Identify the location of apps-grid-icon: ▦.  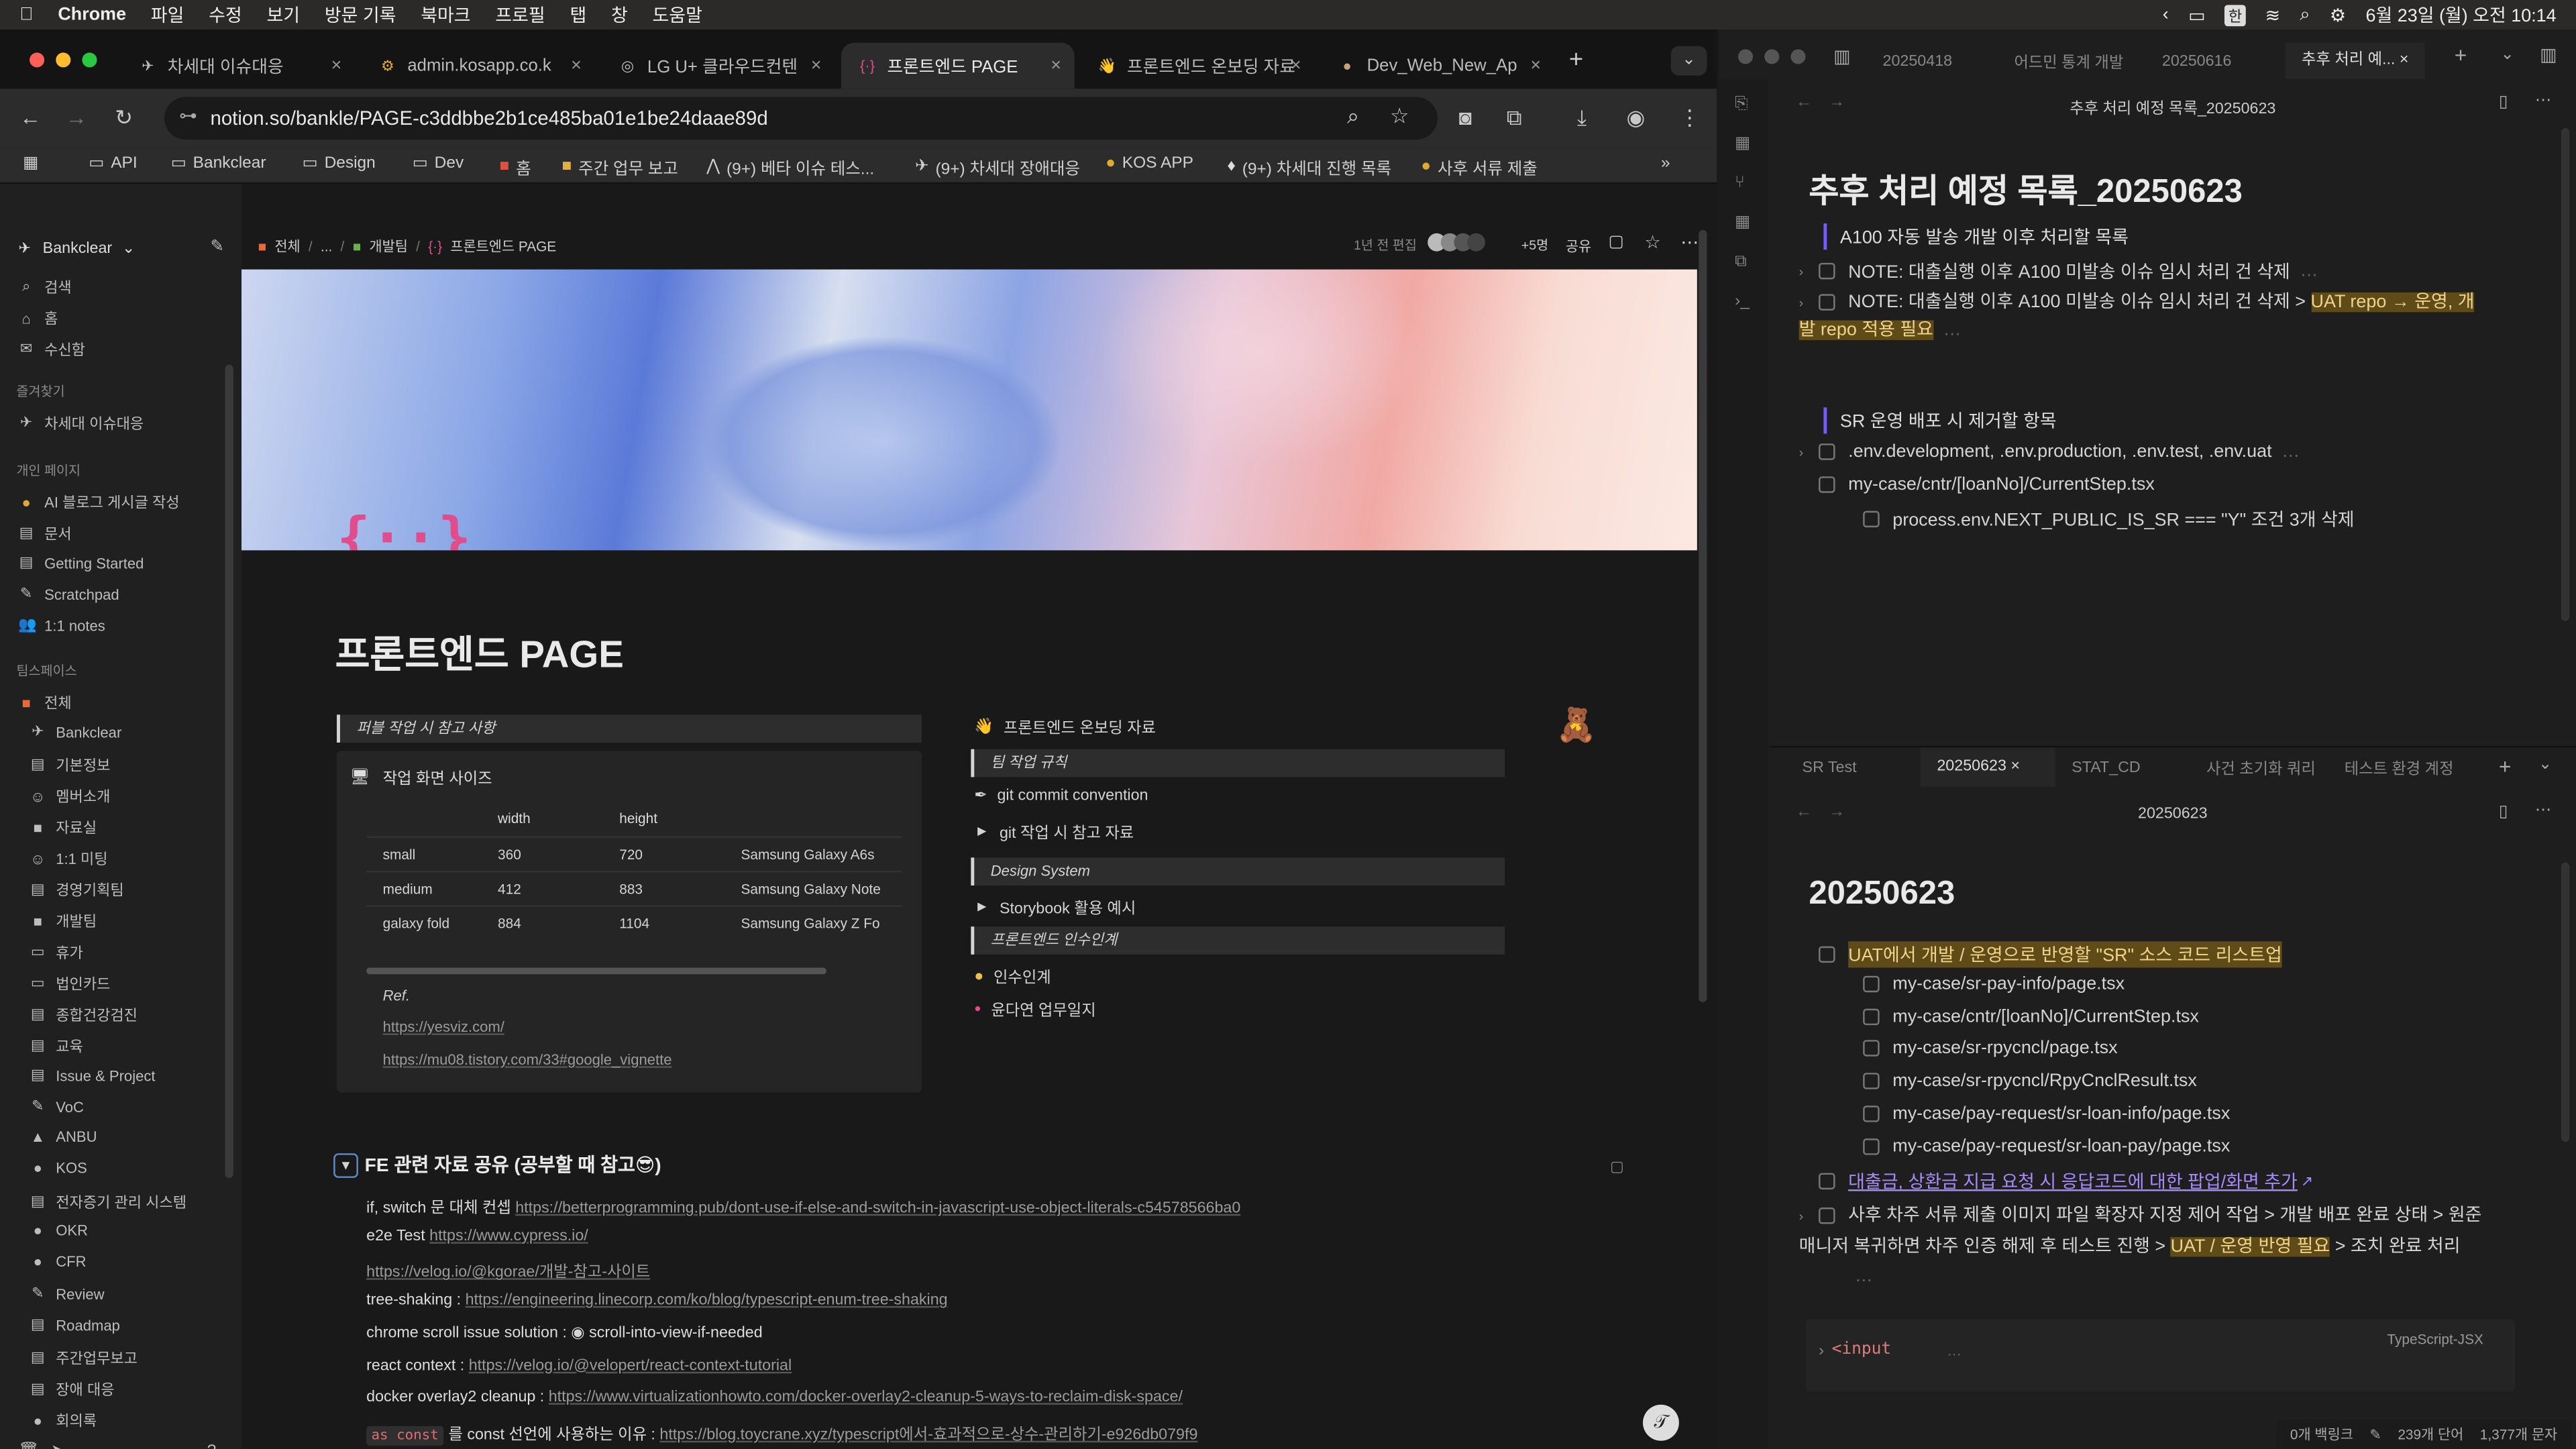
(30, 163).